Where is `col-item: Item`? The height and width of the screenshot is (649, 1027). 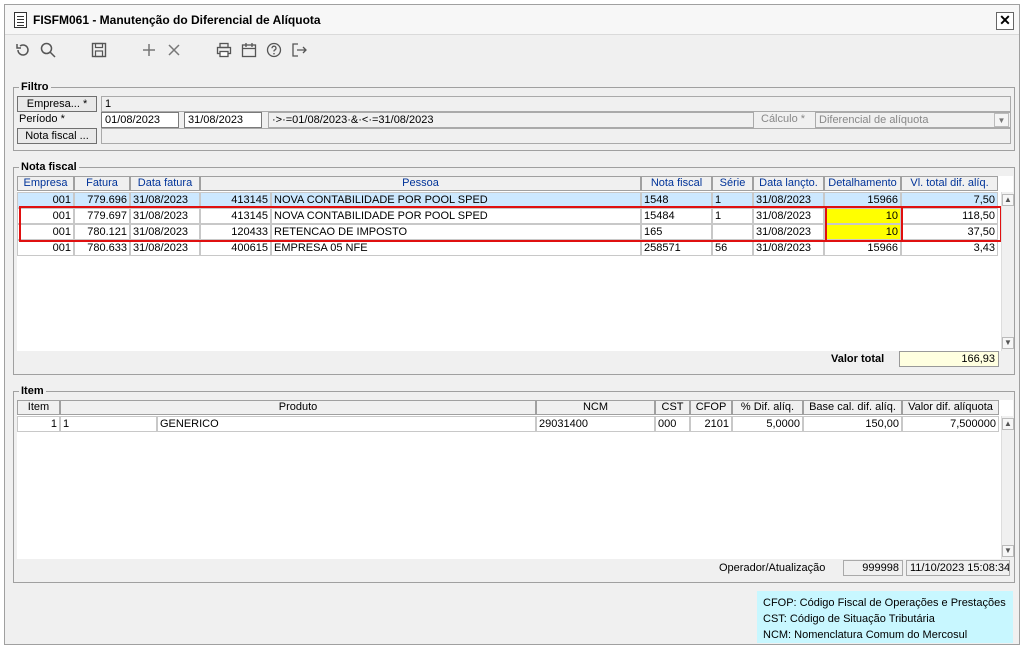 col-item: Item is located at coordinates (38, 407).